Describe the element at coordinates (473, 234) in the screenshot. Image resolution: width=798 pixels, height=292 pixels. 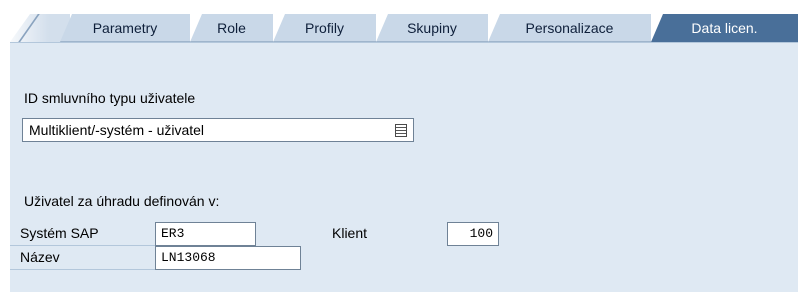
I see `client-input: 100` at that location.